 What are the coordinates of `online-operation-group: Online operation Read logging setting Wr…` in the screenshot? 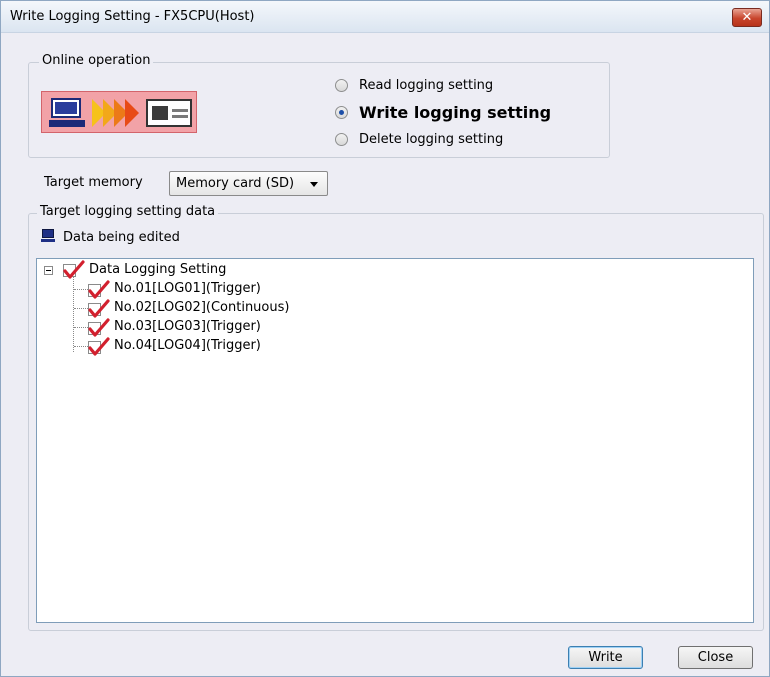 It's located at (319, 105).